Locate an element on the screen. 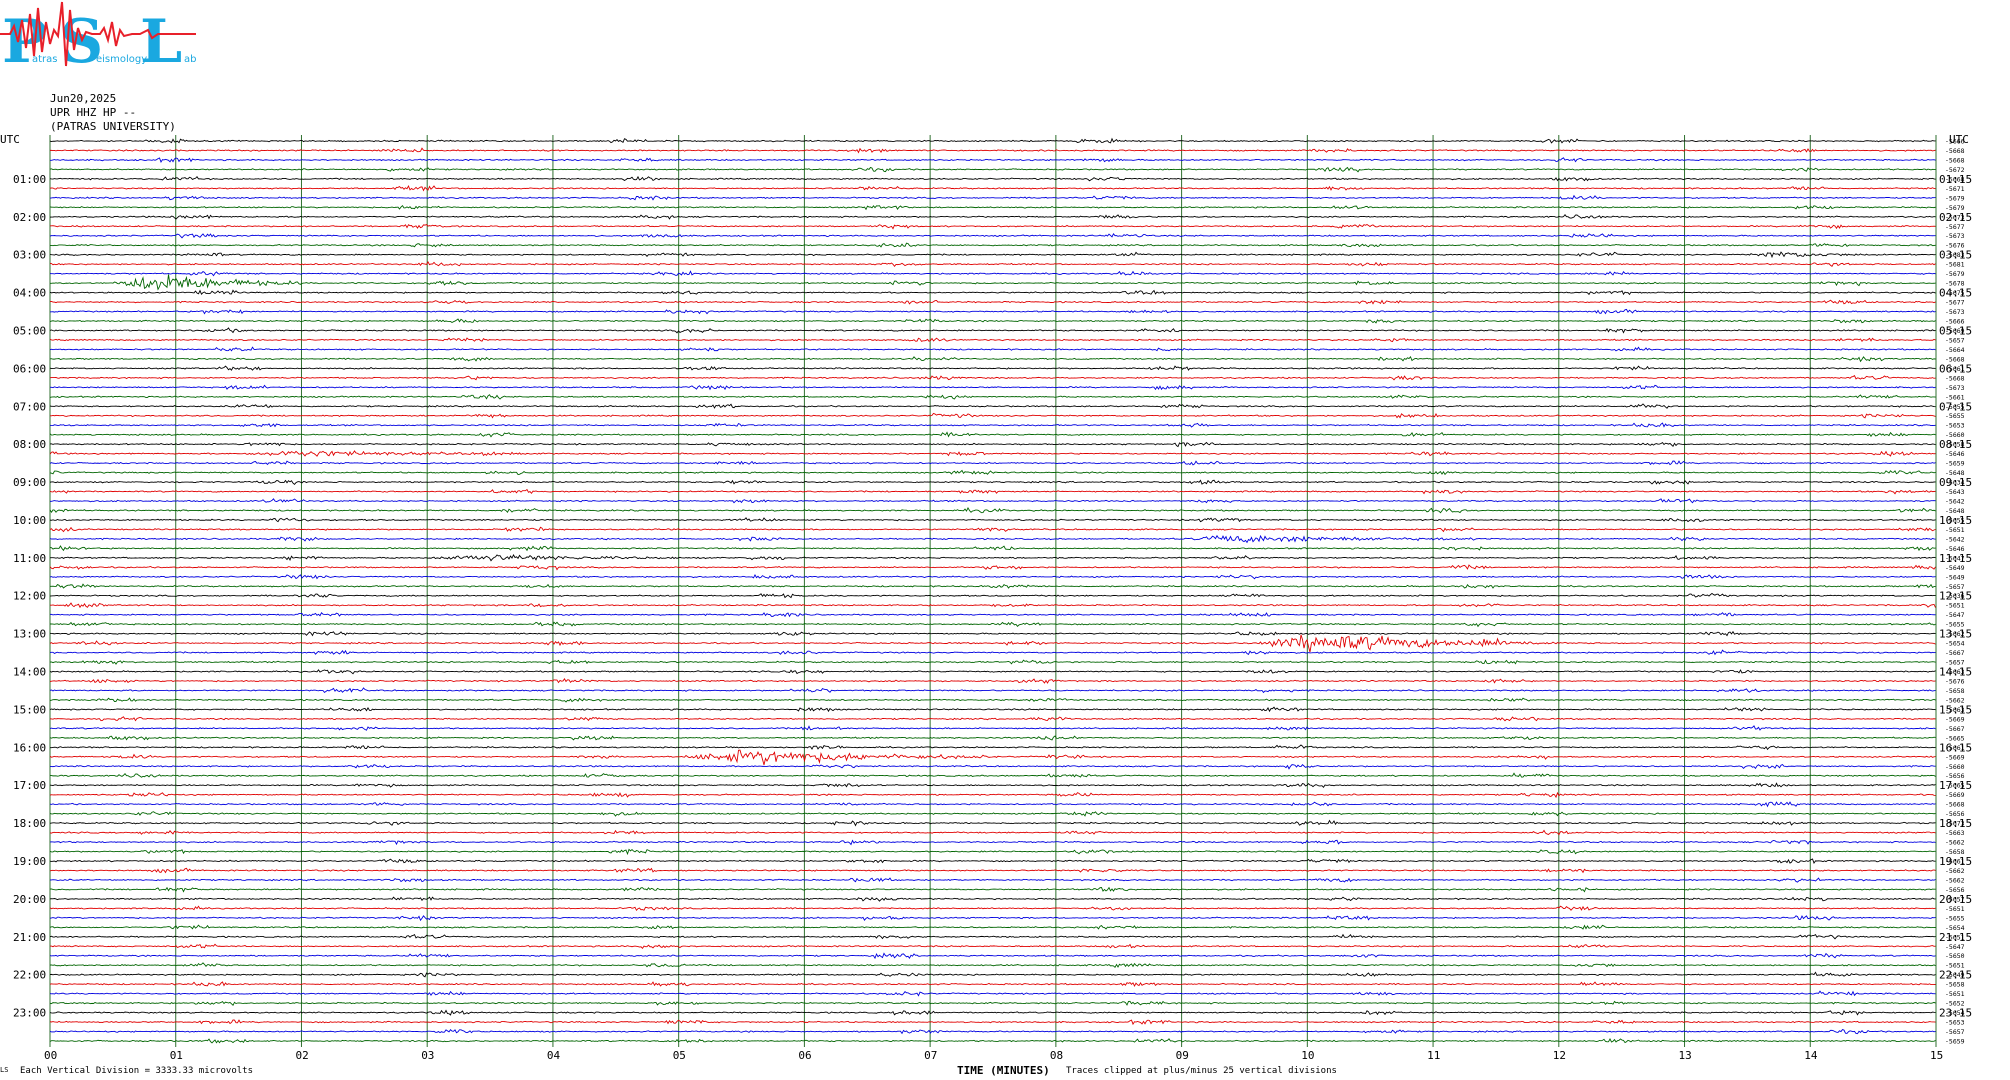 Image resolution: width=2010 pixels, height=1080 pixels. footer-mark: LS is located at coordinates (4, 1070).